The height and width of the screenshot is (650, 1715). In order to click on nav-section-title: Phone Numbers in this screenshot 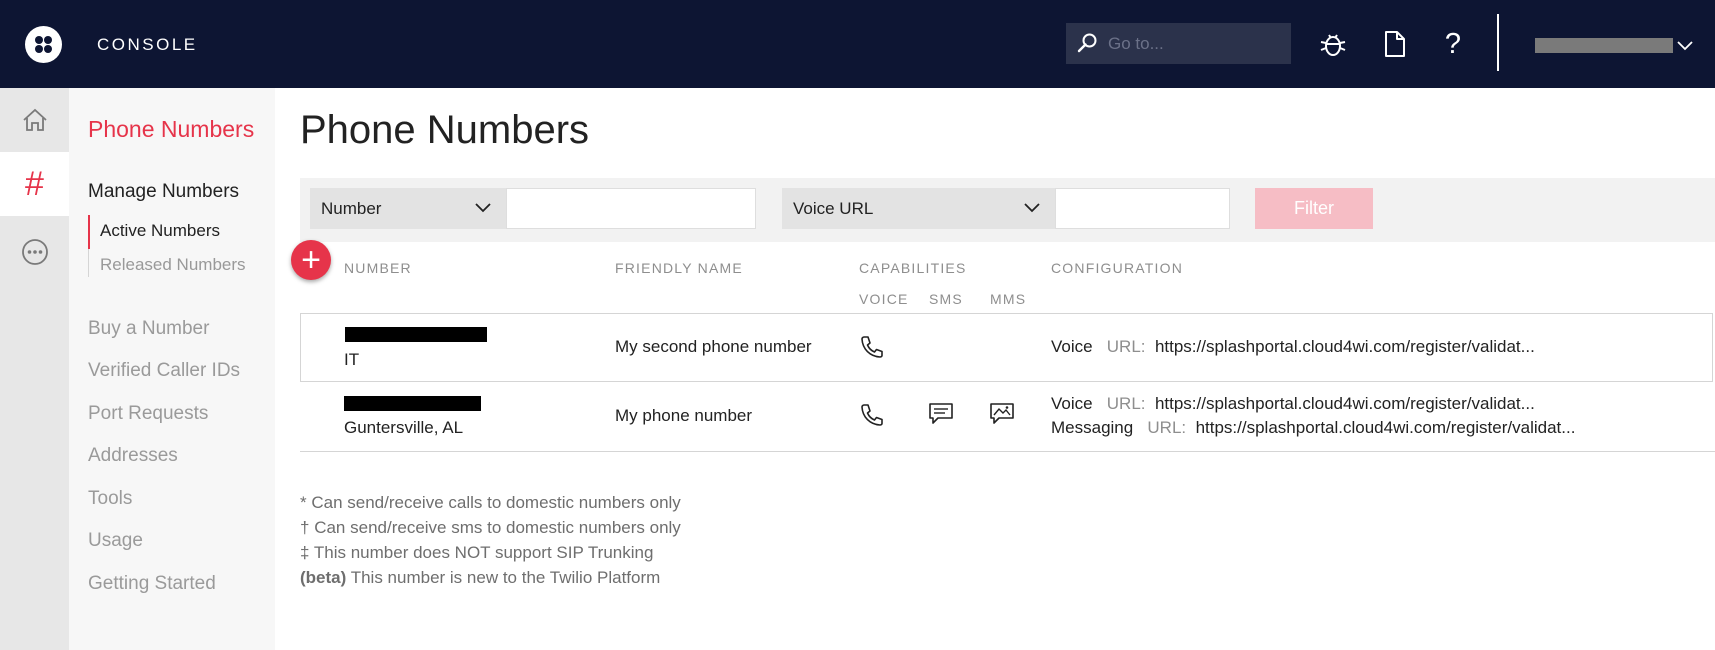, I will do `click(171, 129)`.